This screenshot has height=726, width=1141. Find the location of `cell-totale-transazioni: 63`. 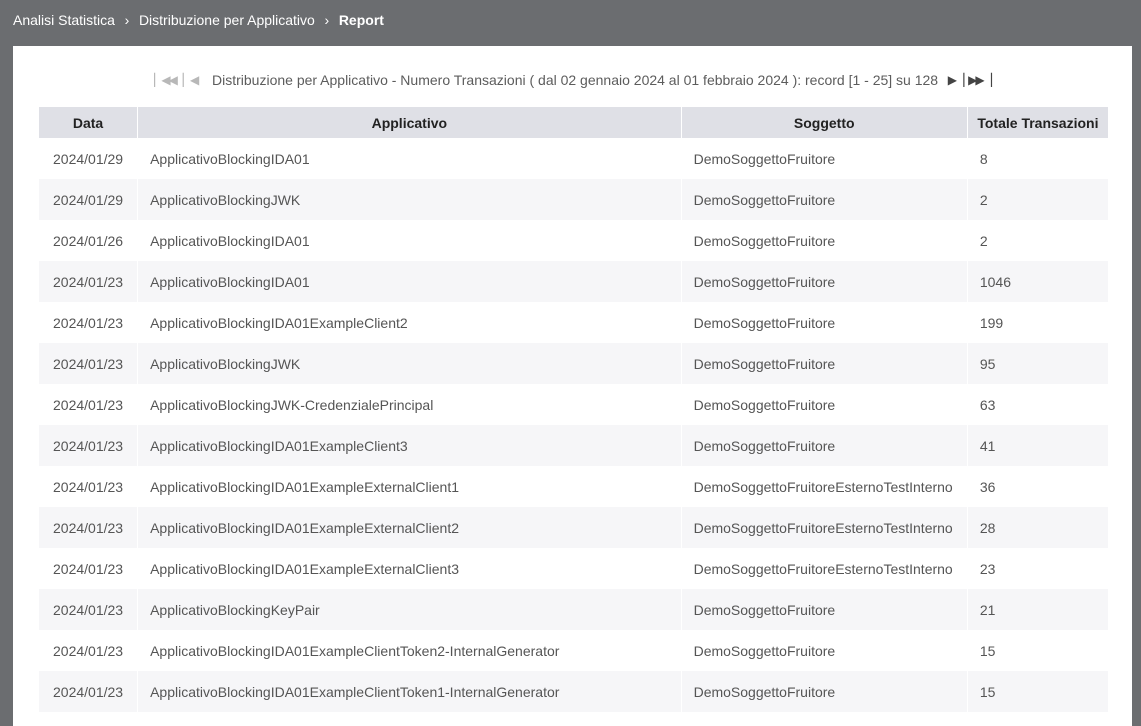

cell-totale-transazioni: 63 is located at coordinates (1037, 404).